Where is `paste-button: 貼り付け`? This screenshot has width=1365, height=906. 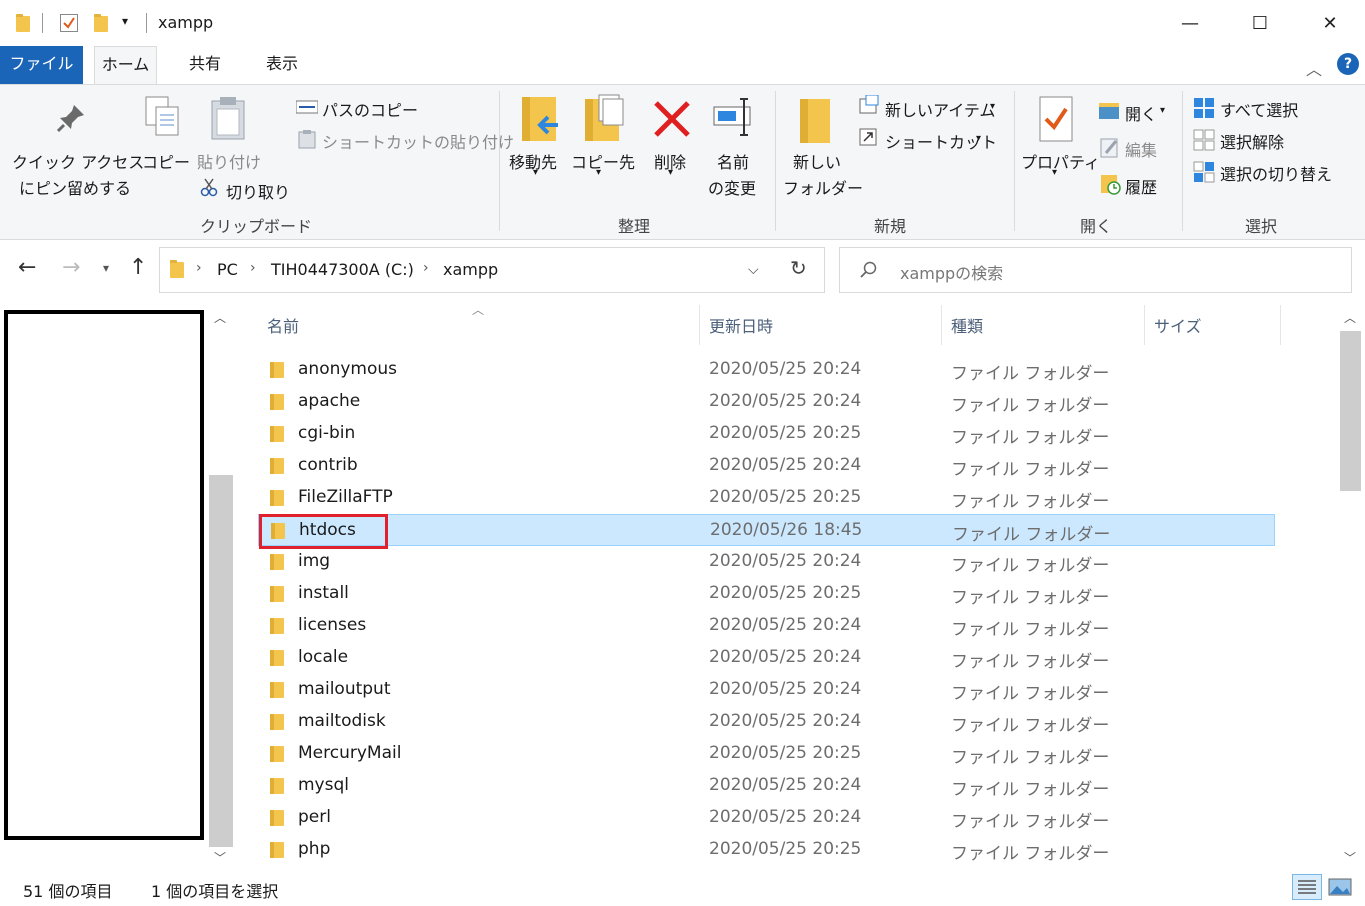
paste-button: 貼り付け is located at coordinates (229, 161).